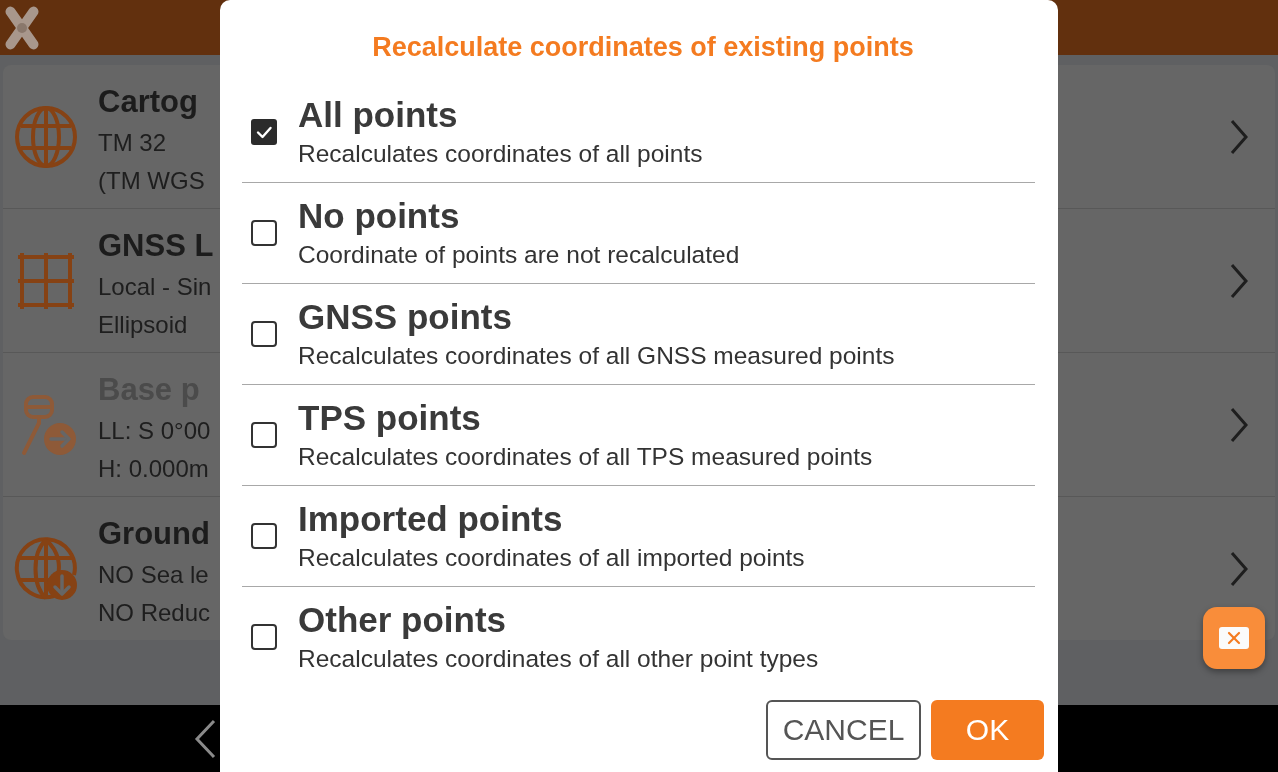  I want to click on option-label: No points, so click(379, 216).